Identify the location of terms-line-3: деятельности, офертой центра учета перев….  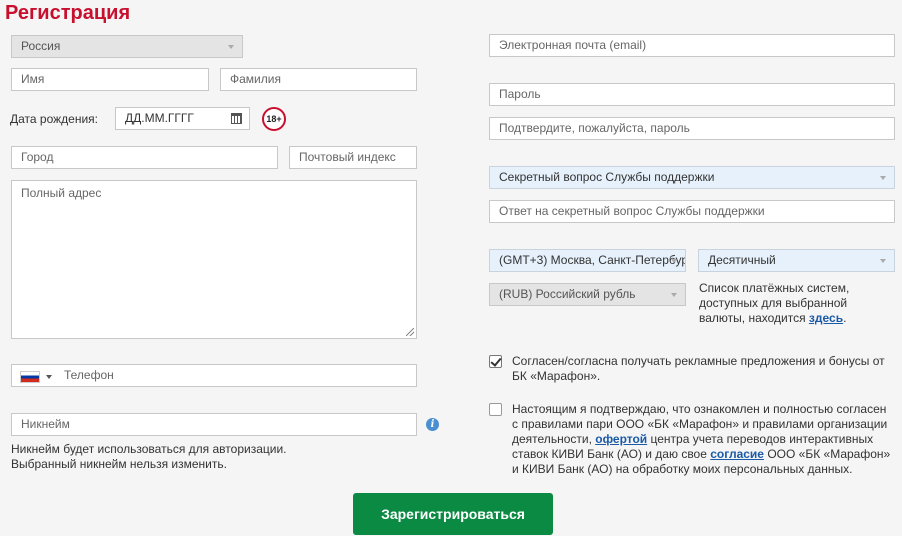
(701, 439).